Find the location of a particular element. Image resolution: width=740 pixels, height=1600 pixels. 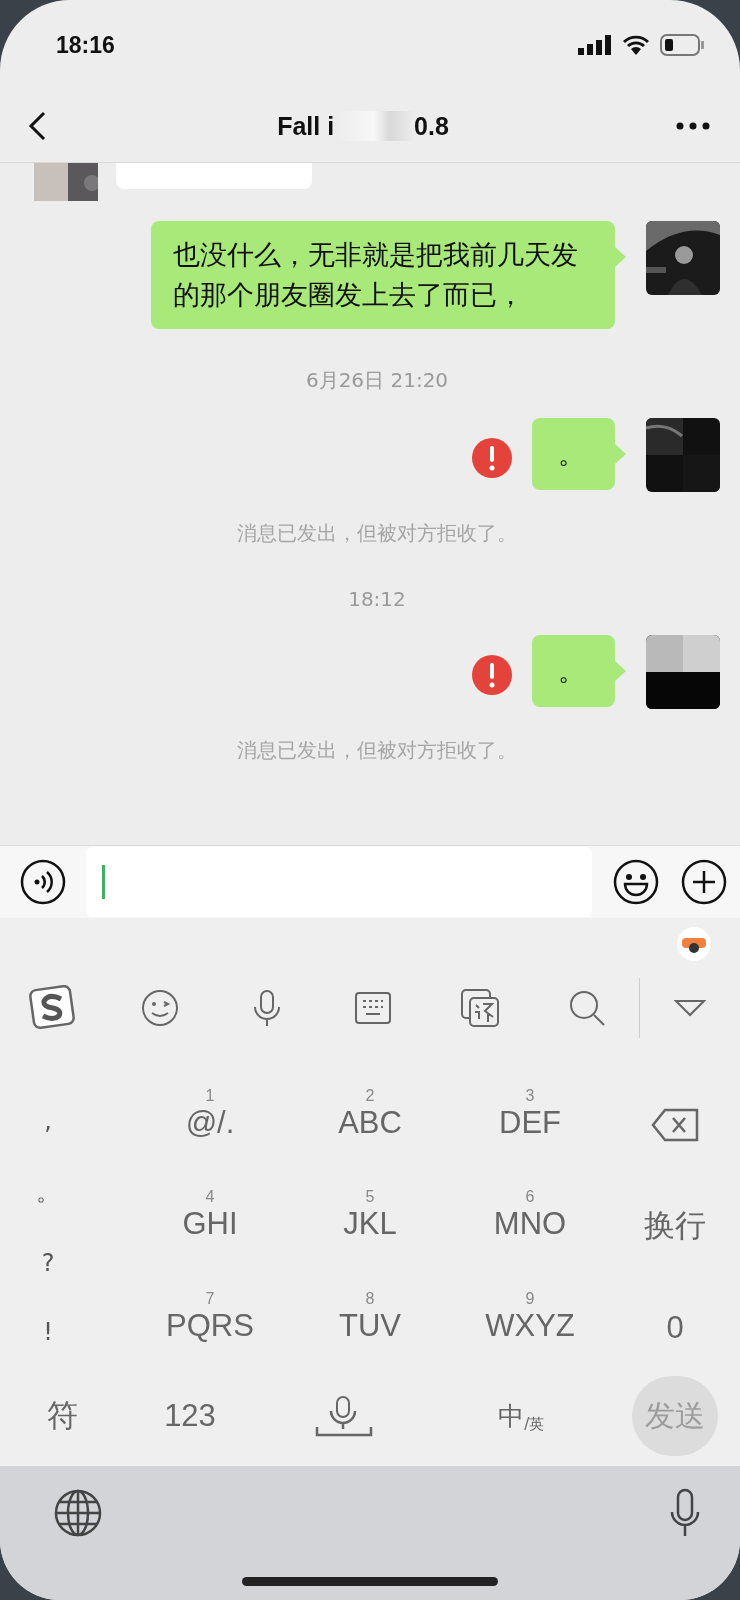

emoticon-icon is located at coordinates (160, 1008).